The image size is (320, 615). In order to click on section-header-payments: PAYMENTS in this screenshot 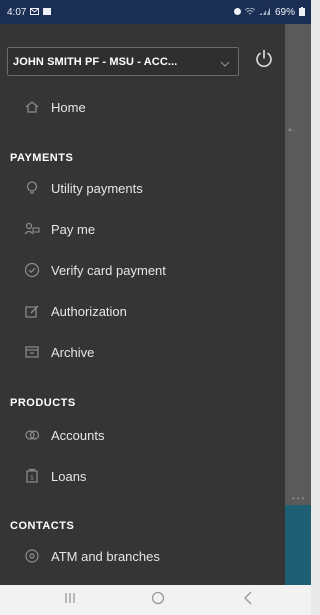, I will do `click(42, 158)`.